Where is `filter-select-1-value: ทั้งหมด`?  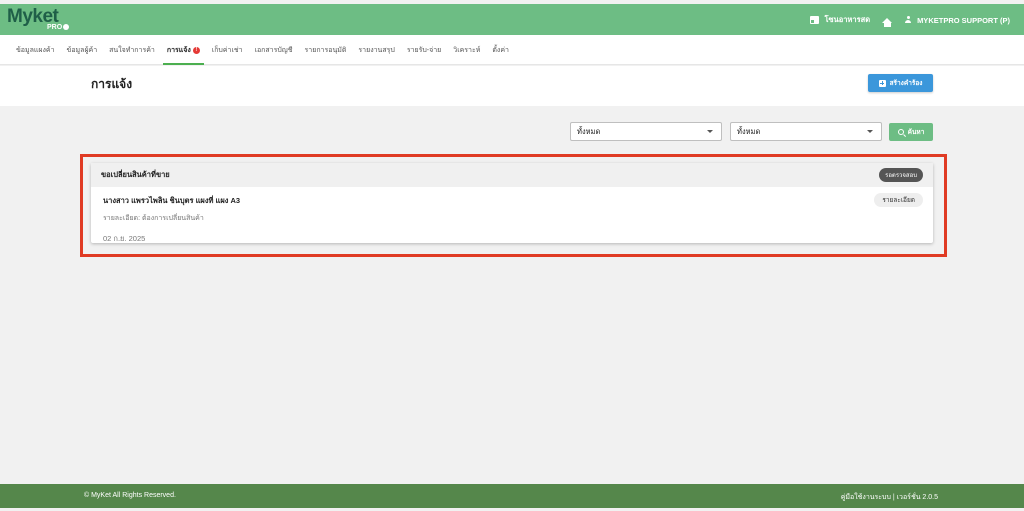
filter-select-1-value: ทั้งหมด is located at coordinates (589, 131).